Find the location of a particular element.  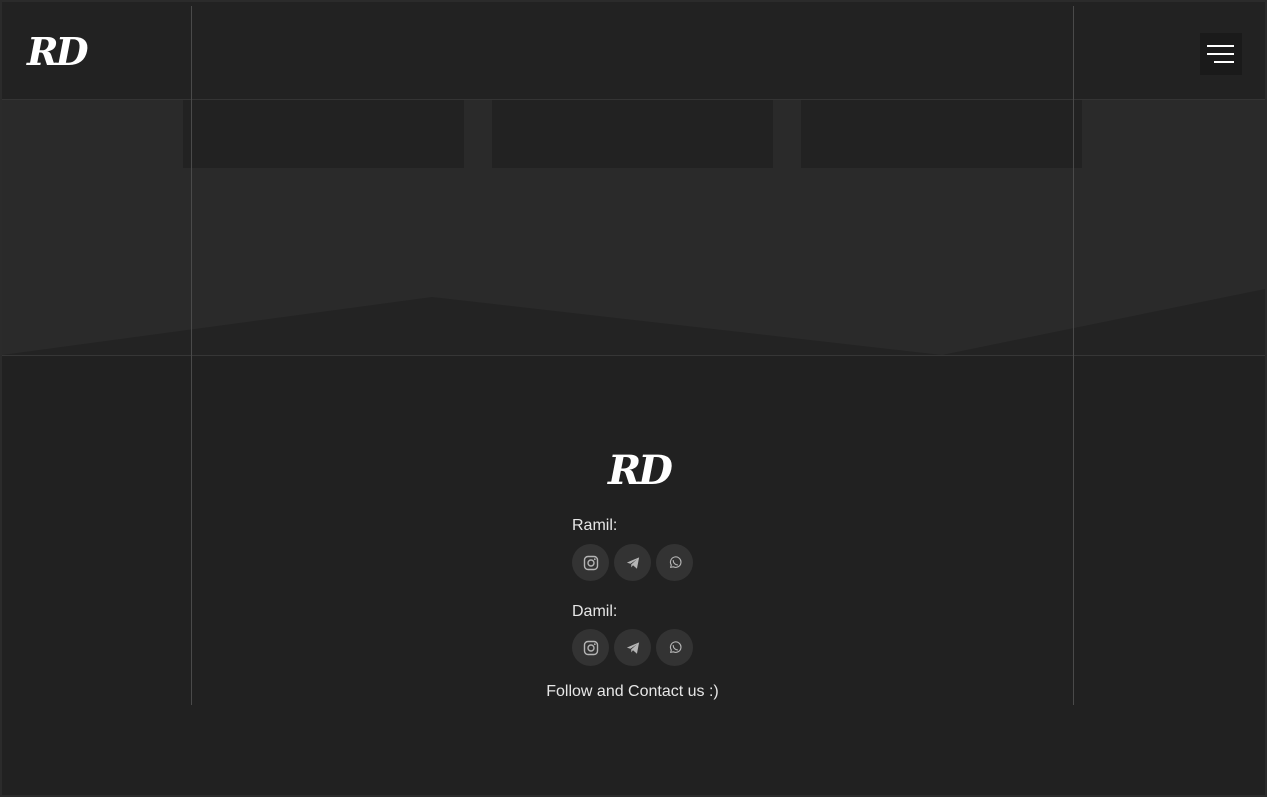

ramil-instagram-button is located at coordinates (590, 562).